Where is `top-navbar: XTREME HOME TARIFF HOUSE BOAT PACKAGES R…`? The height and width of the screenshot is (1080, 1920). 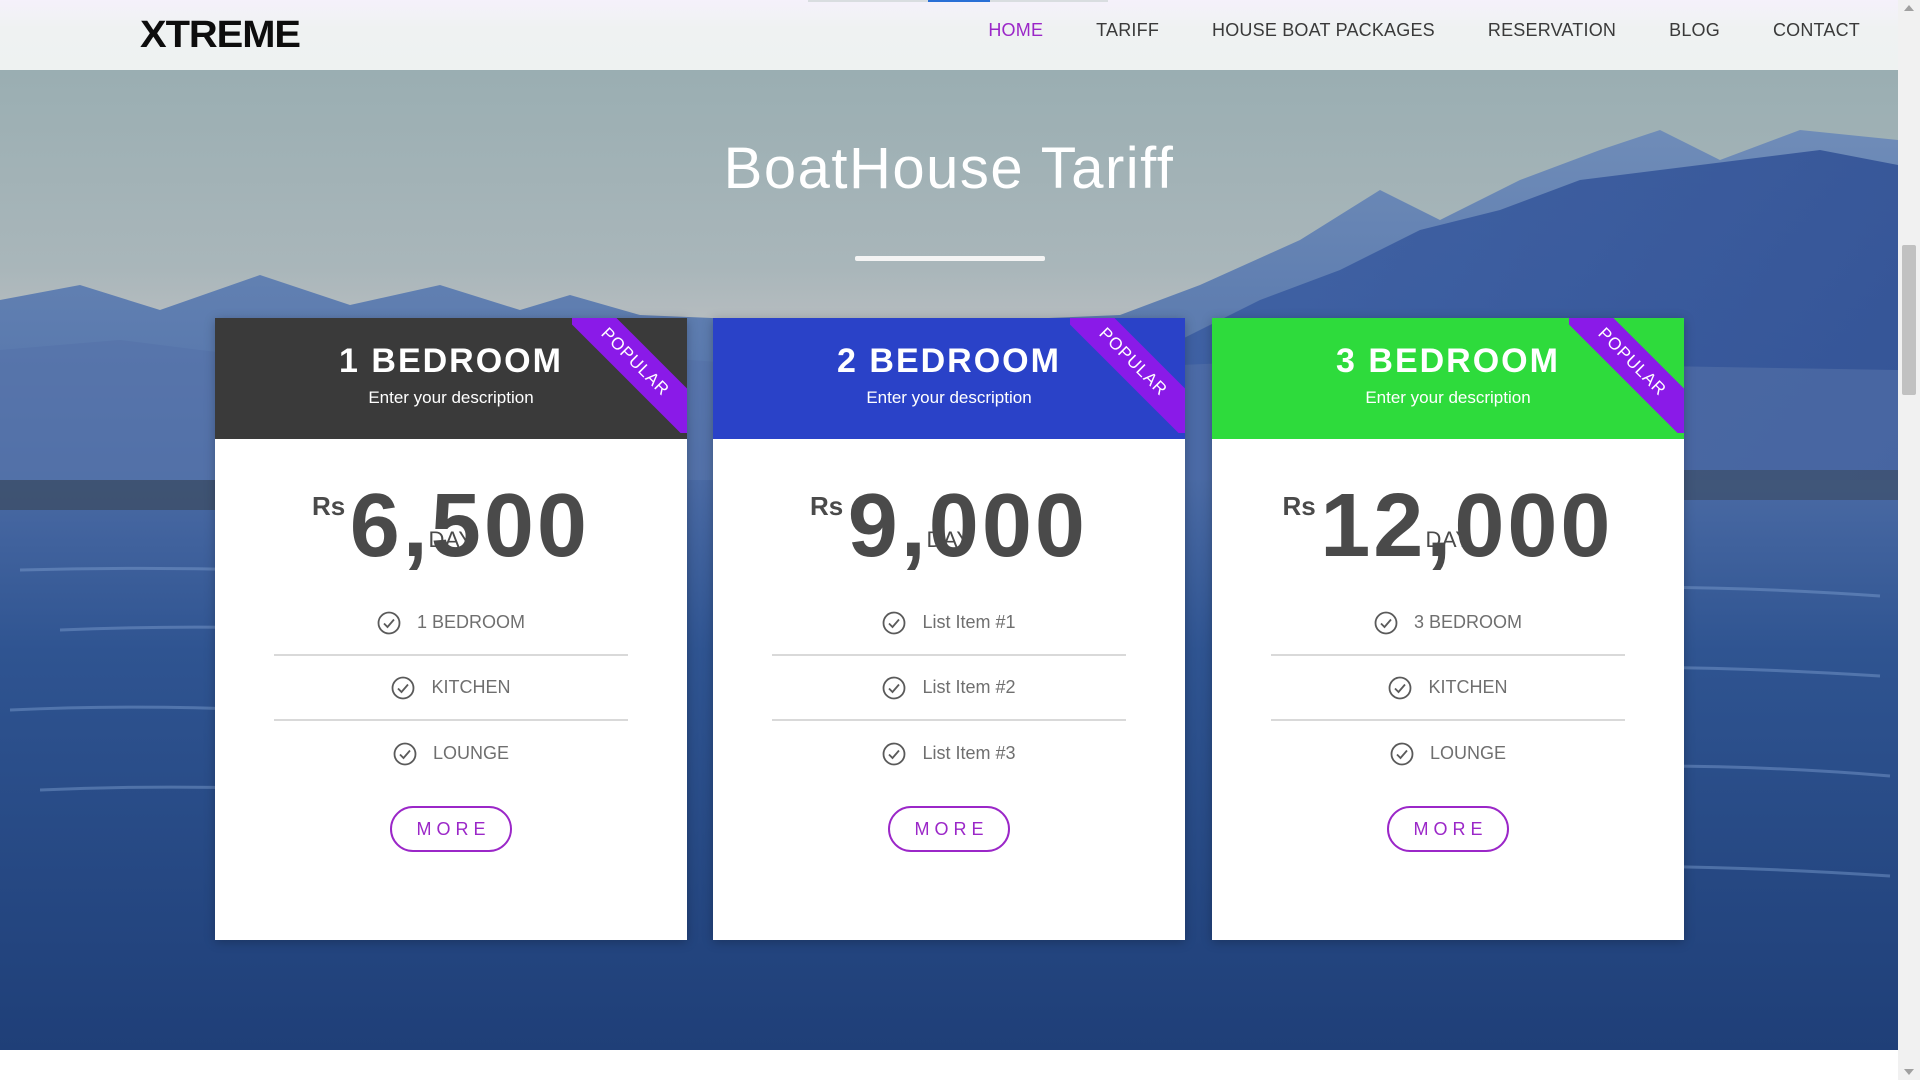 top-navbar: XTREME HOME TARIFF HOUSE BOAT PACKAGES R… is located at coordinates (949, 35).